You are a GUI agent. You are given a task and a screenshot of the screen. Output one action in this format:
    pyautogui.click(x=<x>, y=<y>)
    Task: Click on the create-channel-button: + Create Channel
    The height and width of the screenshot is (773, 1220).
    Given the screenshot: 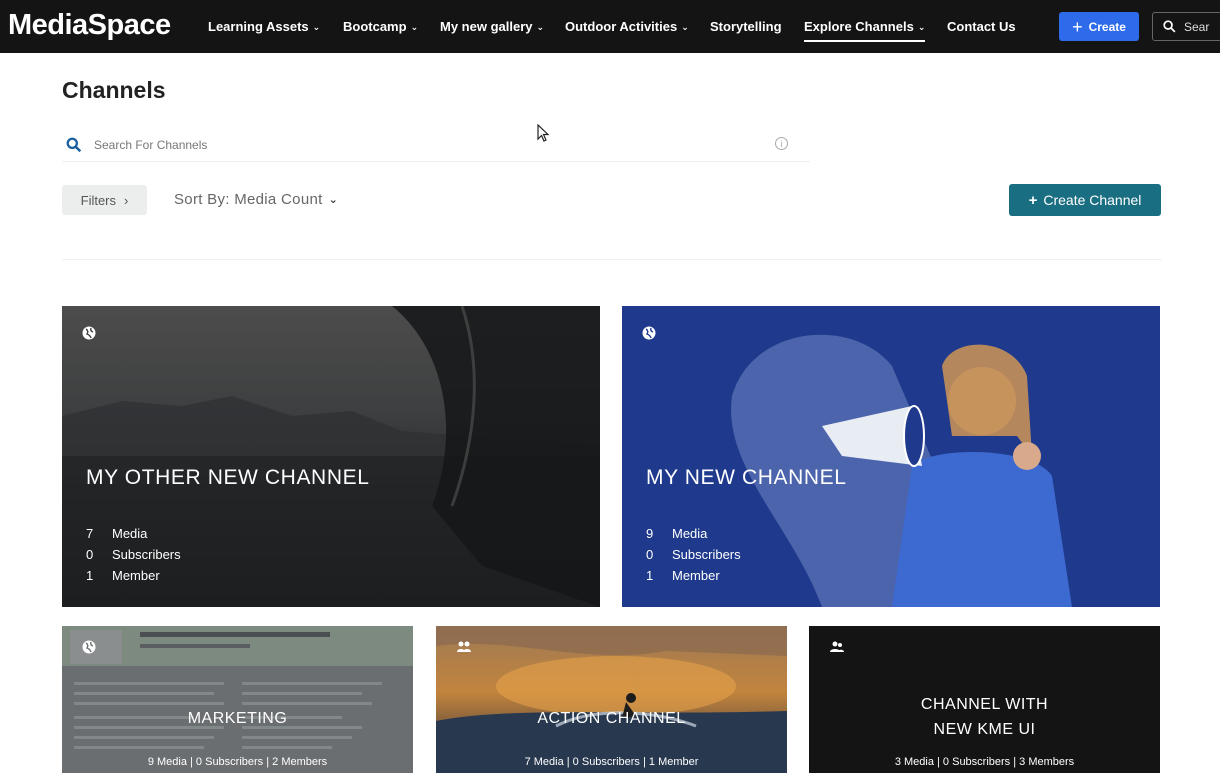 What is the action you would take?
    pyautogui.click(x=1085, y=200)
    